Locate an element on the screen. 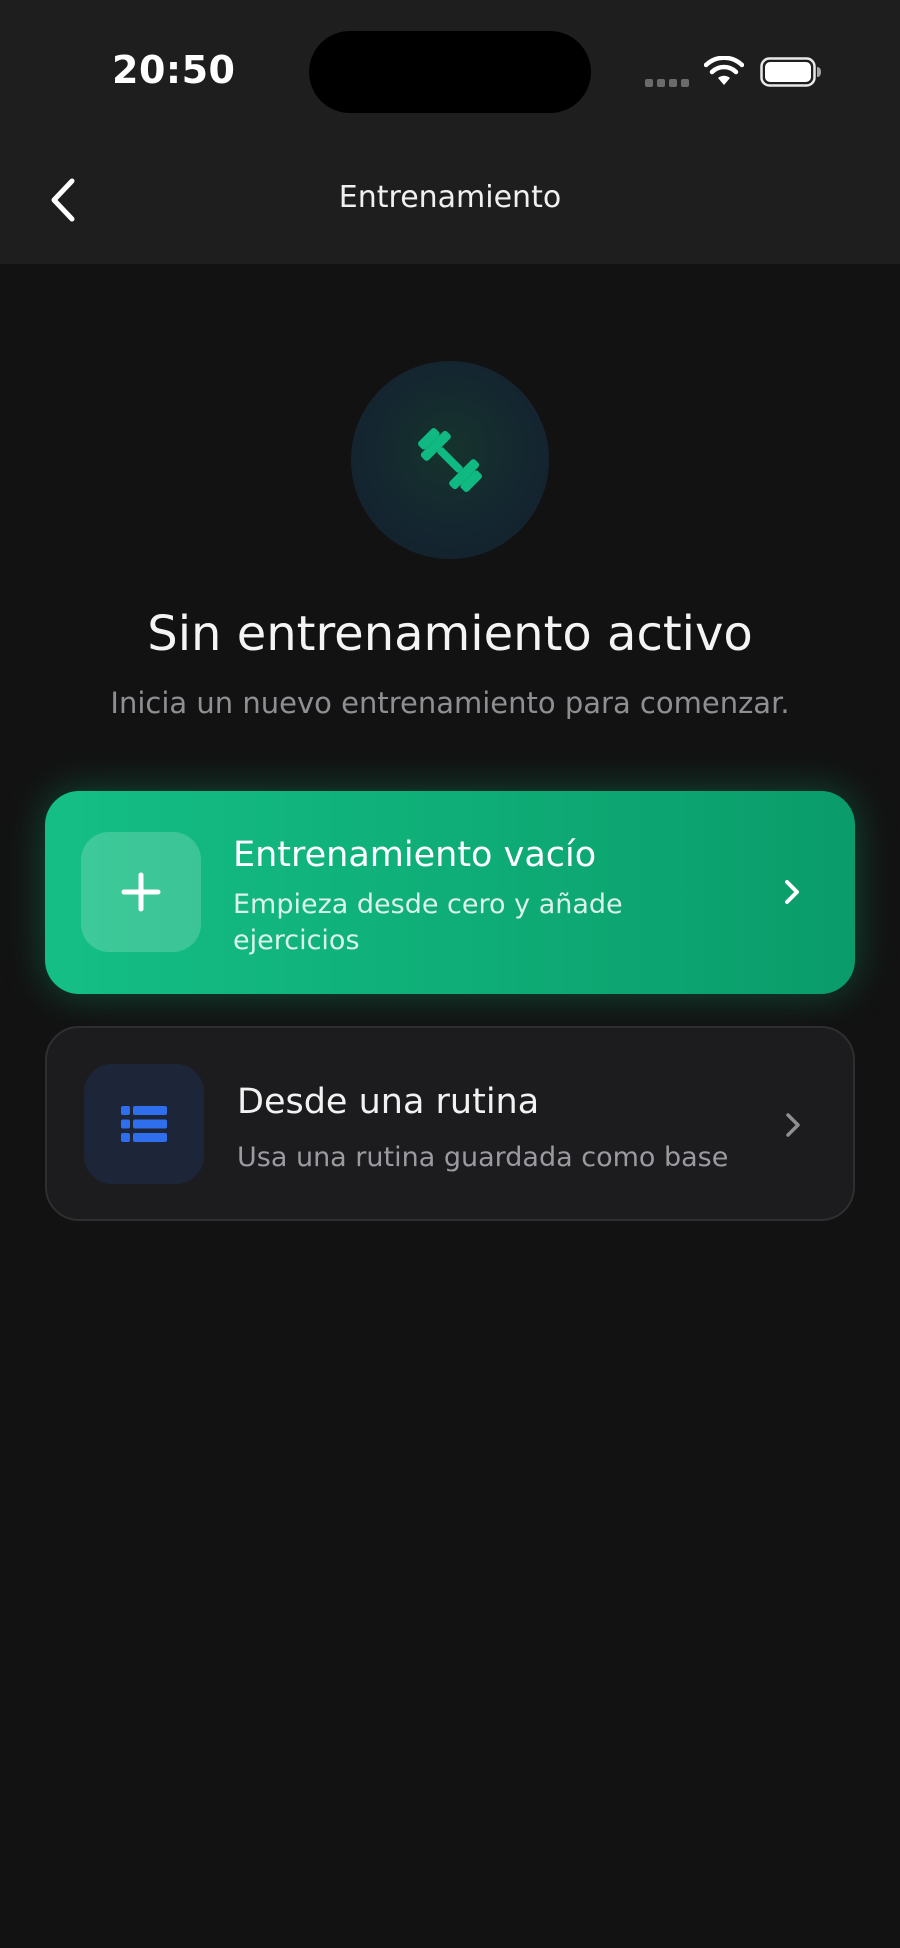  dynamic-island is located at coordinates (450, 72).